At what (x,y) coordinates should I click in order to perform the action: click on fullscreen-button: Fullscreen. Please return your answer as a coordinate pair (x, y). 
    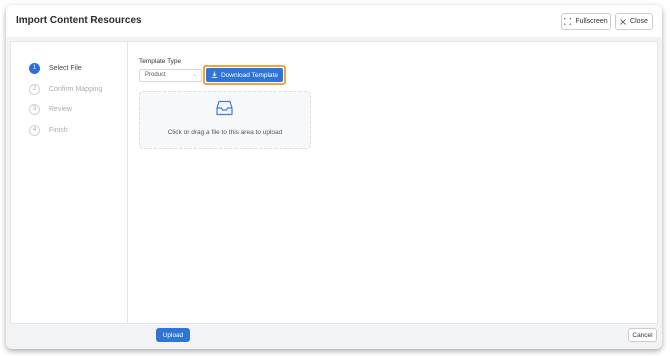
    Looking at the image, I should click on (586, 21).